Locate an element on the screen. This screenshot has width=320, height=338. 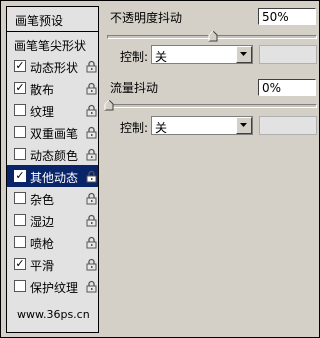
flow-control-label: 控制: is located at coordinates (134, 128).